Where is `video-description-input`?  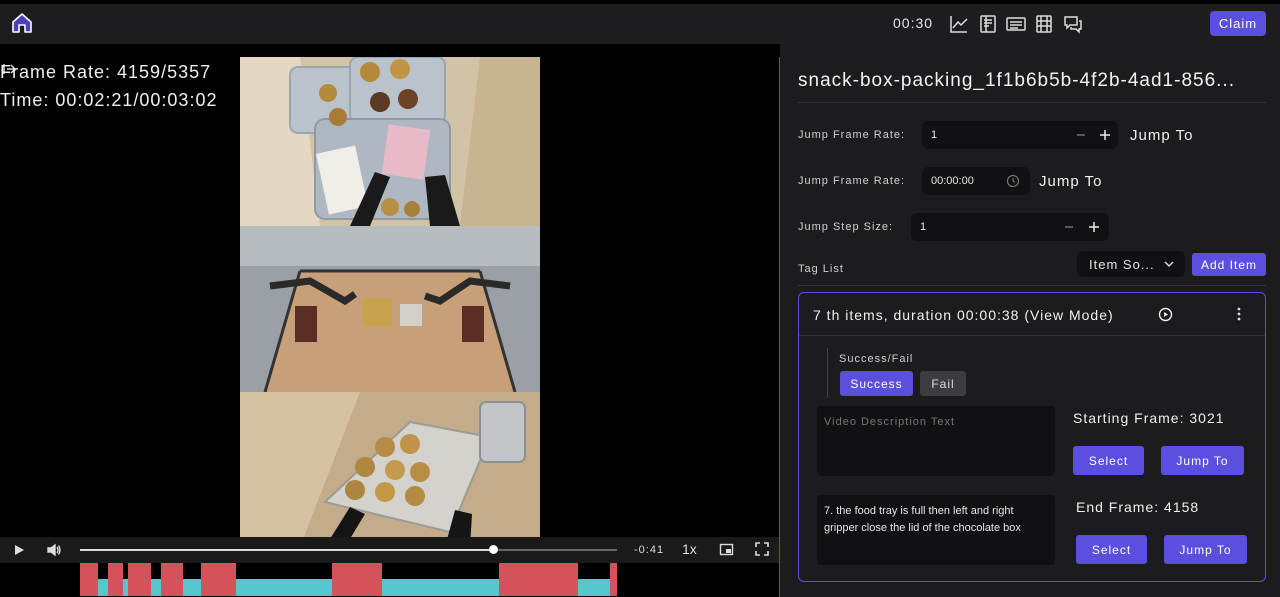 video-description-input is located at coordinates (936, 441).